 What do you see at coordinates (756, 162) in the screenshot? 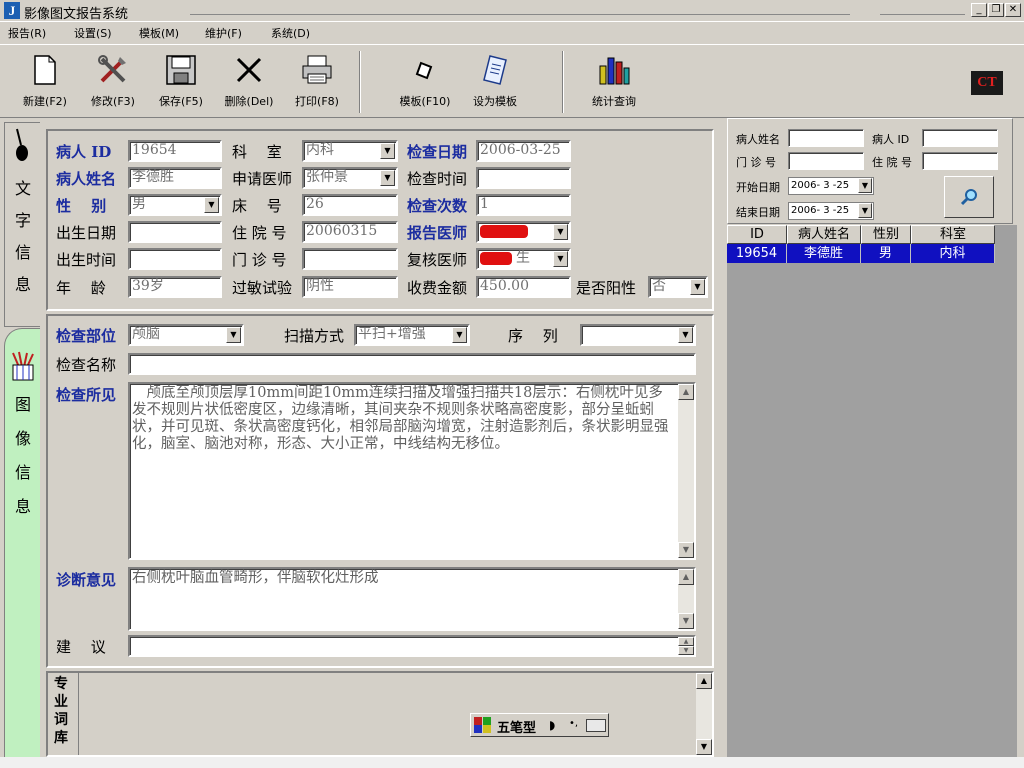
I see `search-outpatient-label: 门 诊 号` at bounding box center [756, 162].